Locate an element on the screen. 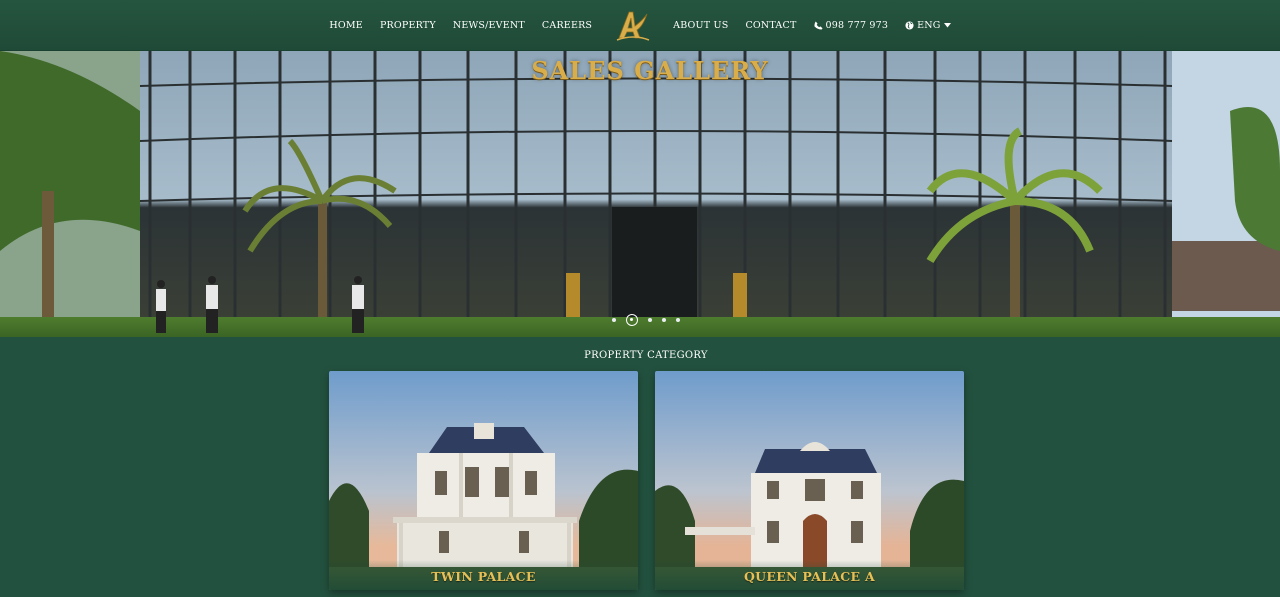 This screenshot has width=1280, height=597. sales-gallery-sign: SALES GALLERY is located at coordinates (650, 70).